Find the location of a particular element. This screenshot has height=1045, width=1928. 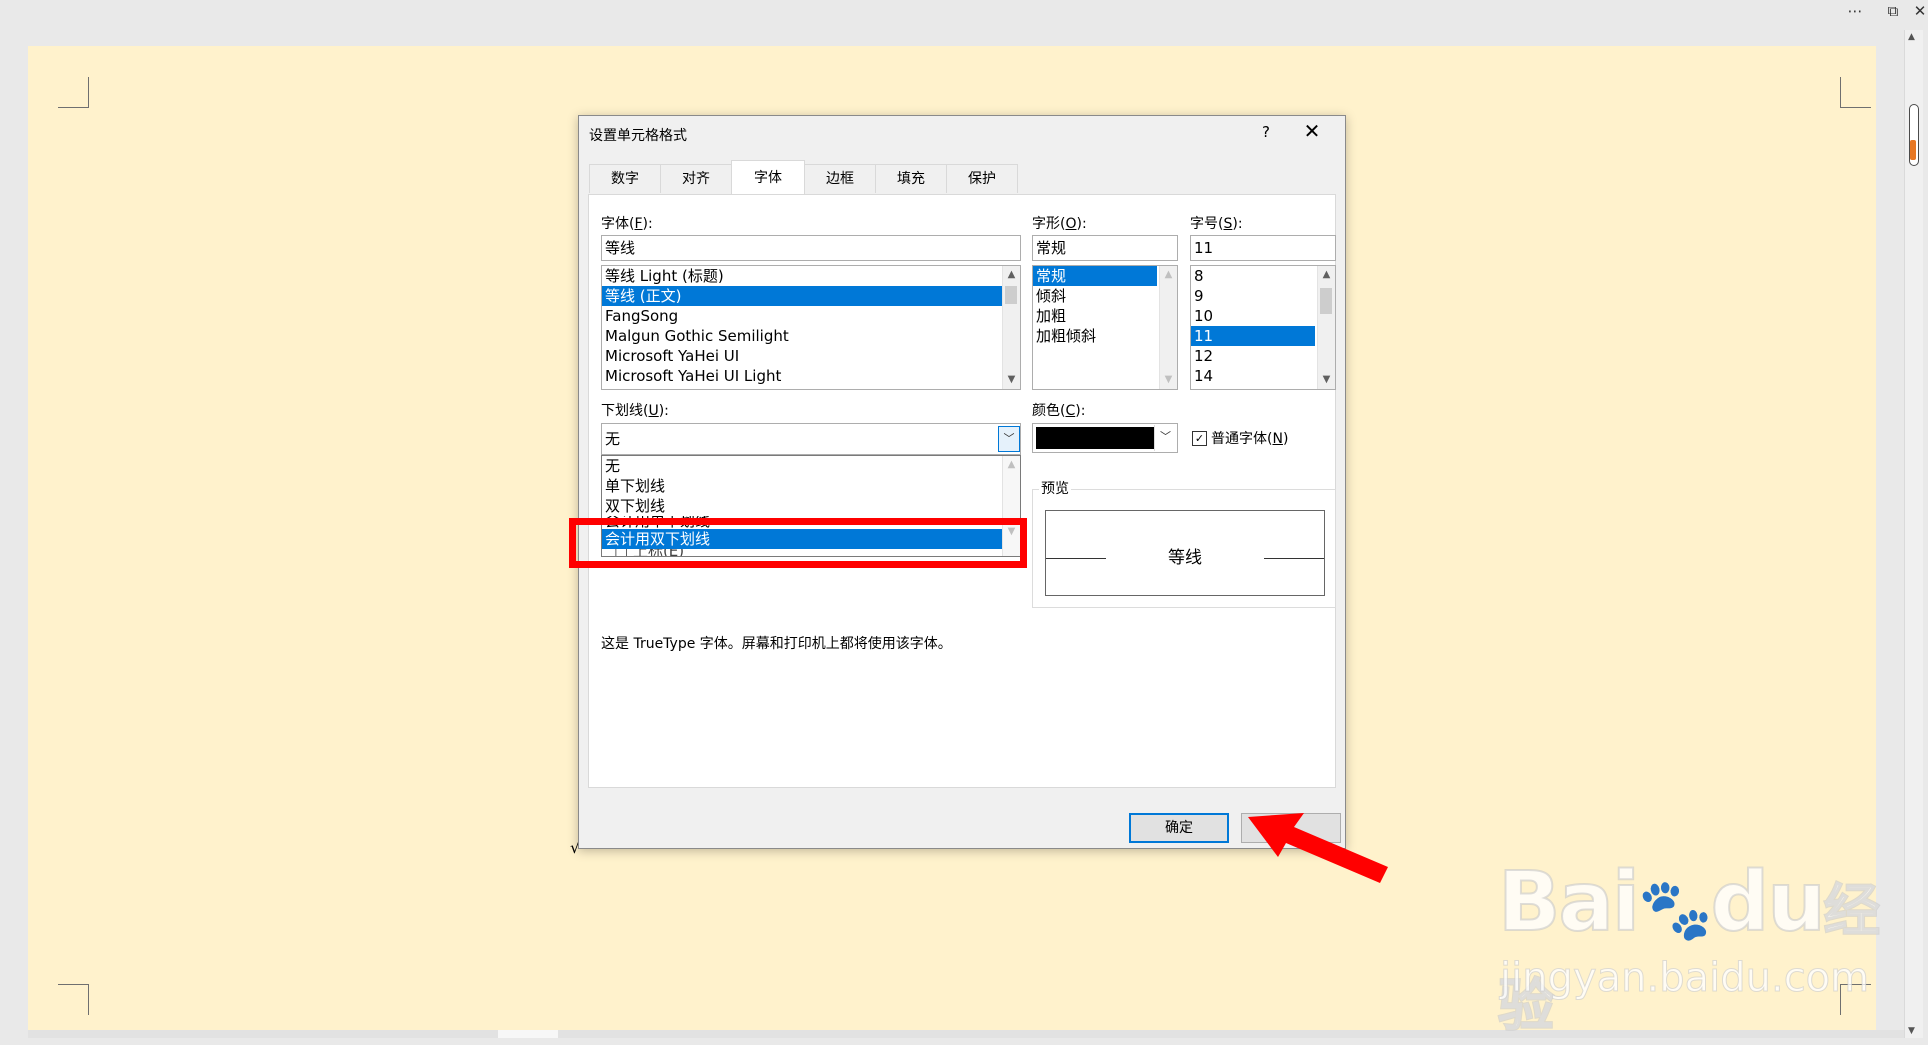

preview-box: 等线 is located at coordinates (1185, 553).